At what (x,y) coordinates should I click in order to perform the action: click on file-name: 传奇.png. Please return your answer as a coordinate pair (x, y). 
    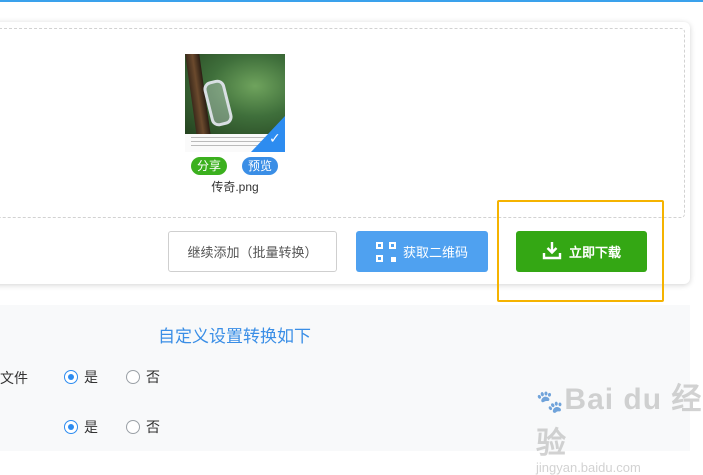
    Looking at the image, I should click on (235, 187).